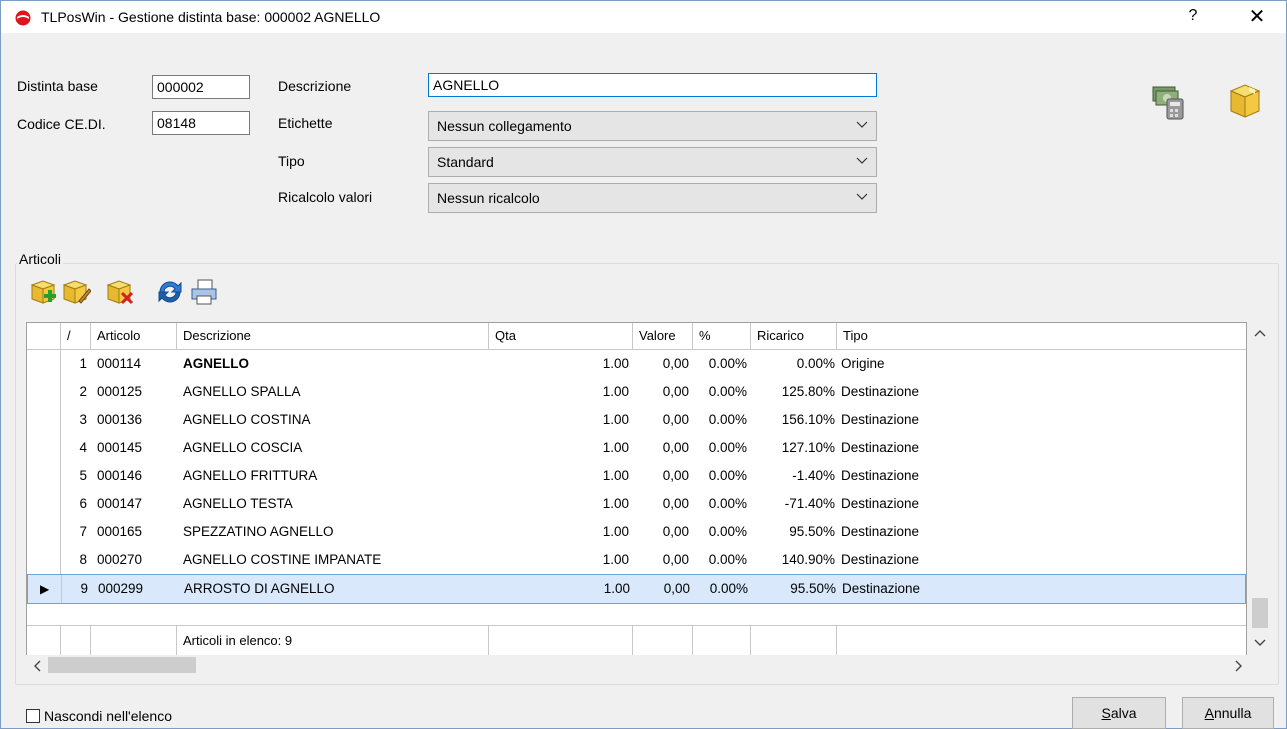  What do you see at coordinates (333, 641) in the screenshot?
I see `footer-count: Articoli in elenco: 9` at bounding box center [333, 641].